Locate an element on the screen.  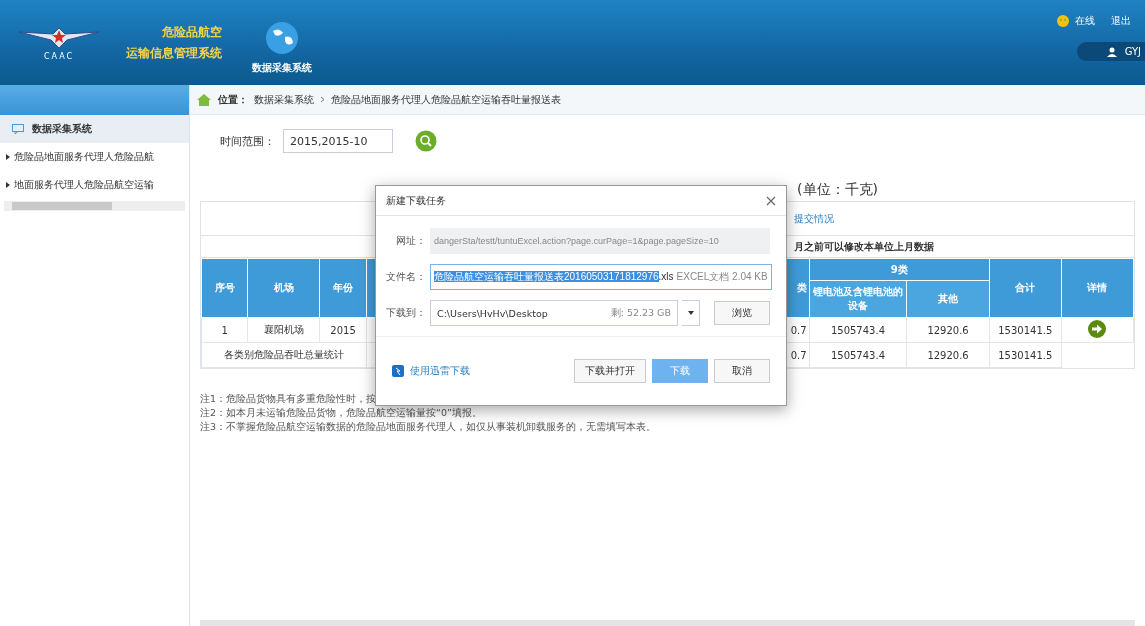
caret-icon is located at coordinates (690, 313).